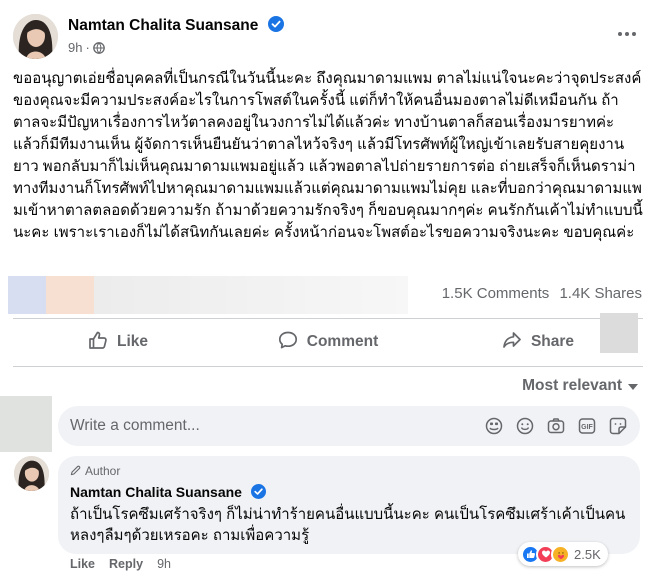  What do you see at coordinates (98, 342) in the screenshot?
I see `thumbs-up-icon` at bounding box center [98, 342].